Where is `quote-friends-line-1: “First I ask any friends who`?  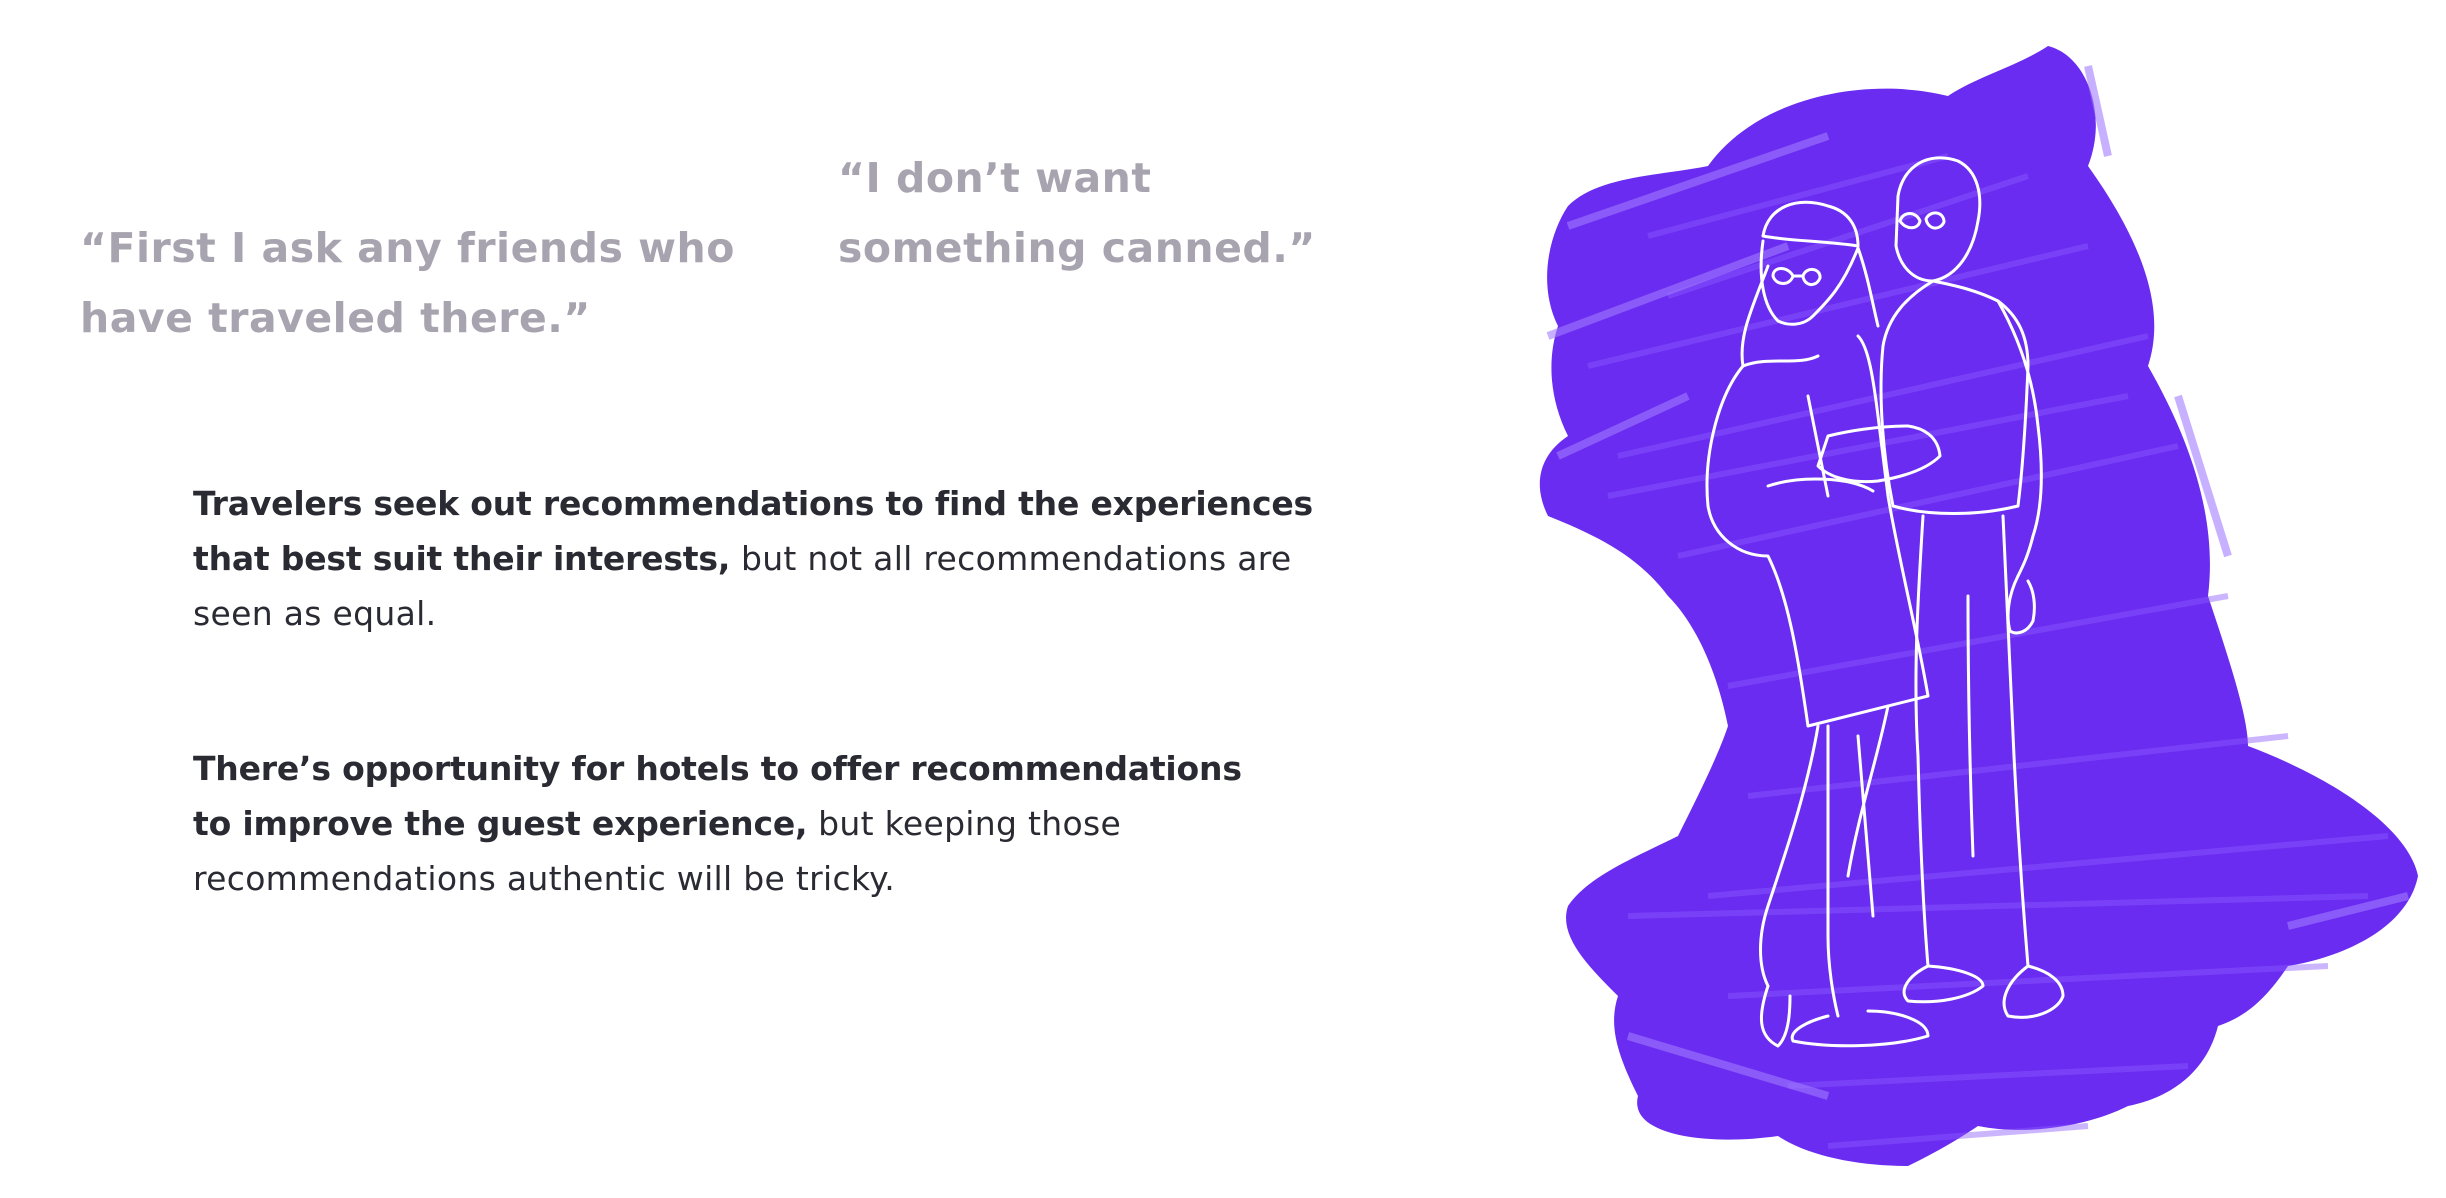
quote-friends-line-1: “First I ask any friends who is located at coordinates (407, 248).